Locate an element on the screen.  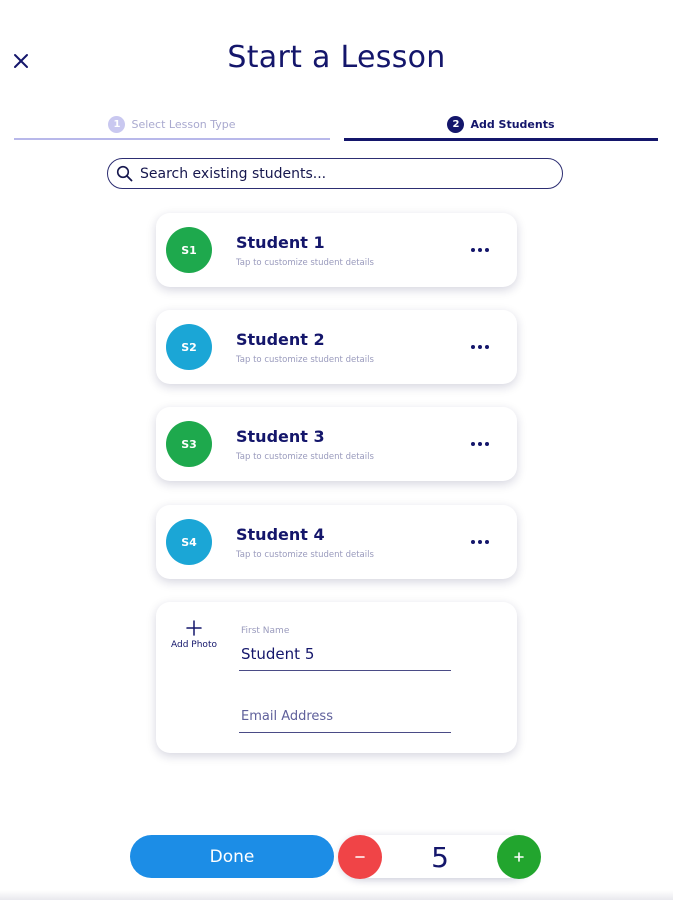
done-button: Done is located at coordinates (232, 856).